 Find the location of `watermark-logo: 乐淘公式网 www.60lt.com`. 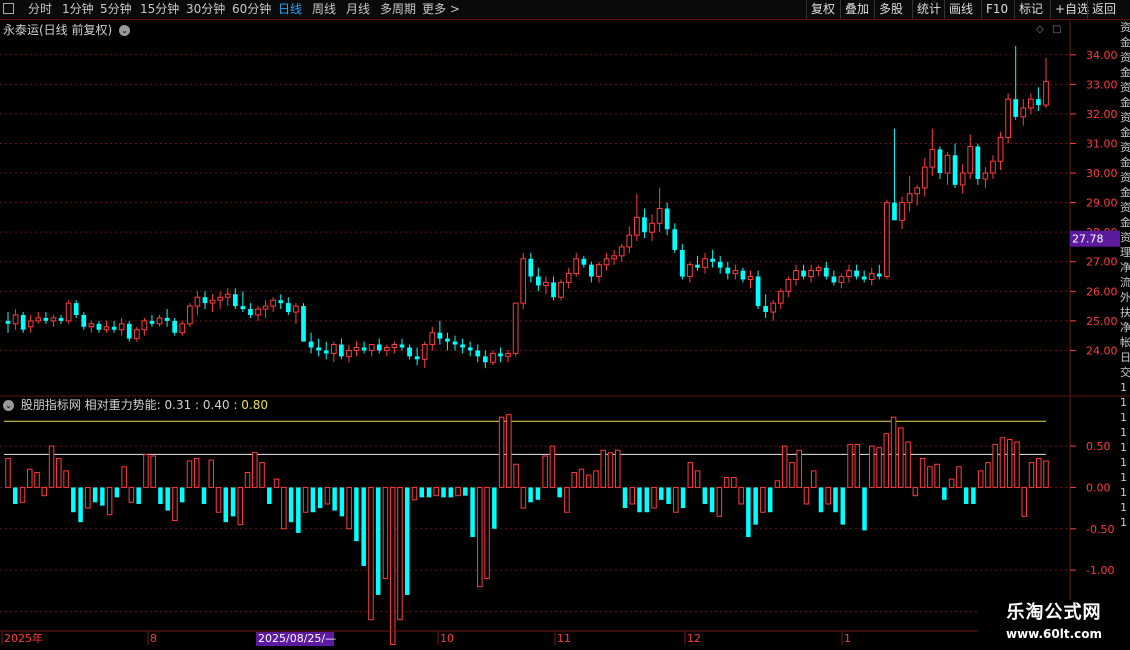

watermark-logo: 乐淘公式网 www.60lt.com is located at coordinates (1054, 625).